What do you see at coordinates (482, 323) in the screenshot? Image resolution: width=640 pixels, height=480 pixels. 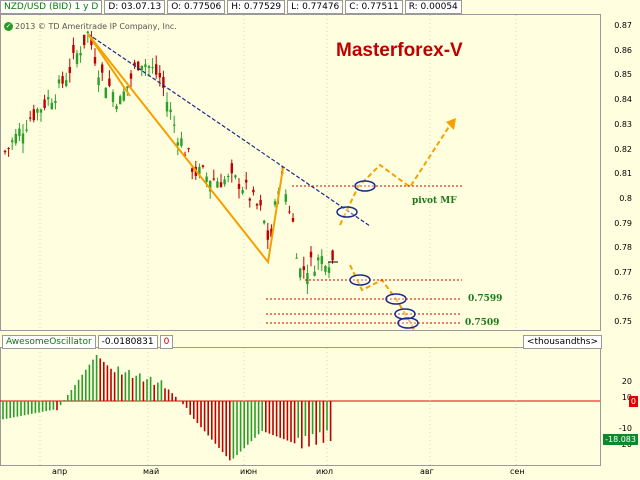 I see `level-label-0-7509: 0.7509` at bounding box center [482, 323].